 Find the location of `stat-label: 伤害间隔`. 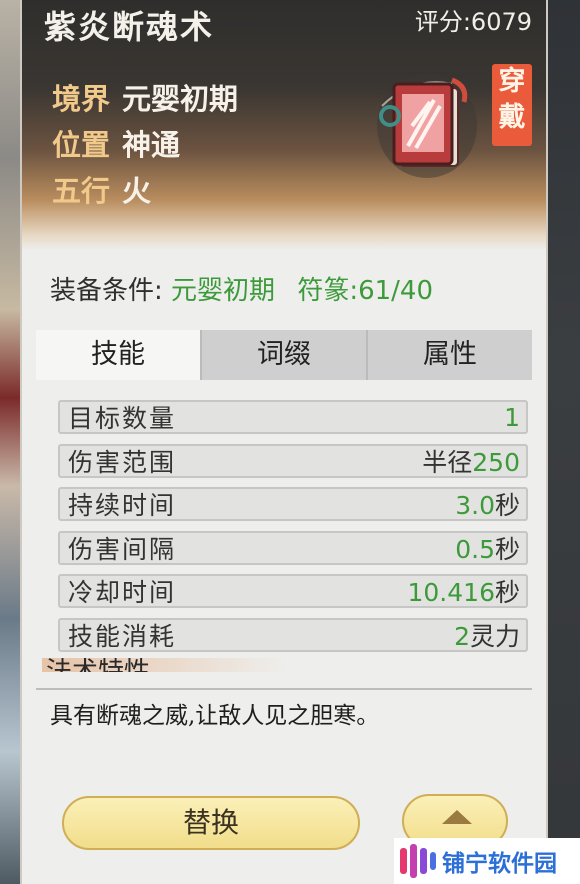

stat-label: 伤害间隔 is located at coordinates (122, 549).